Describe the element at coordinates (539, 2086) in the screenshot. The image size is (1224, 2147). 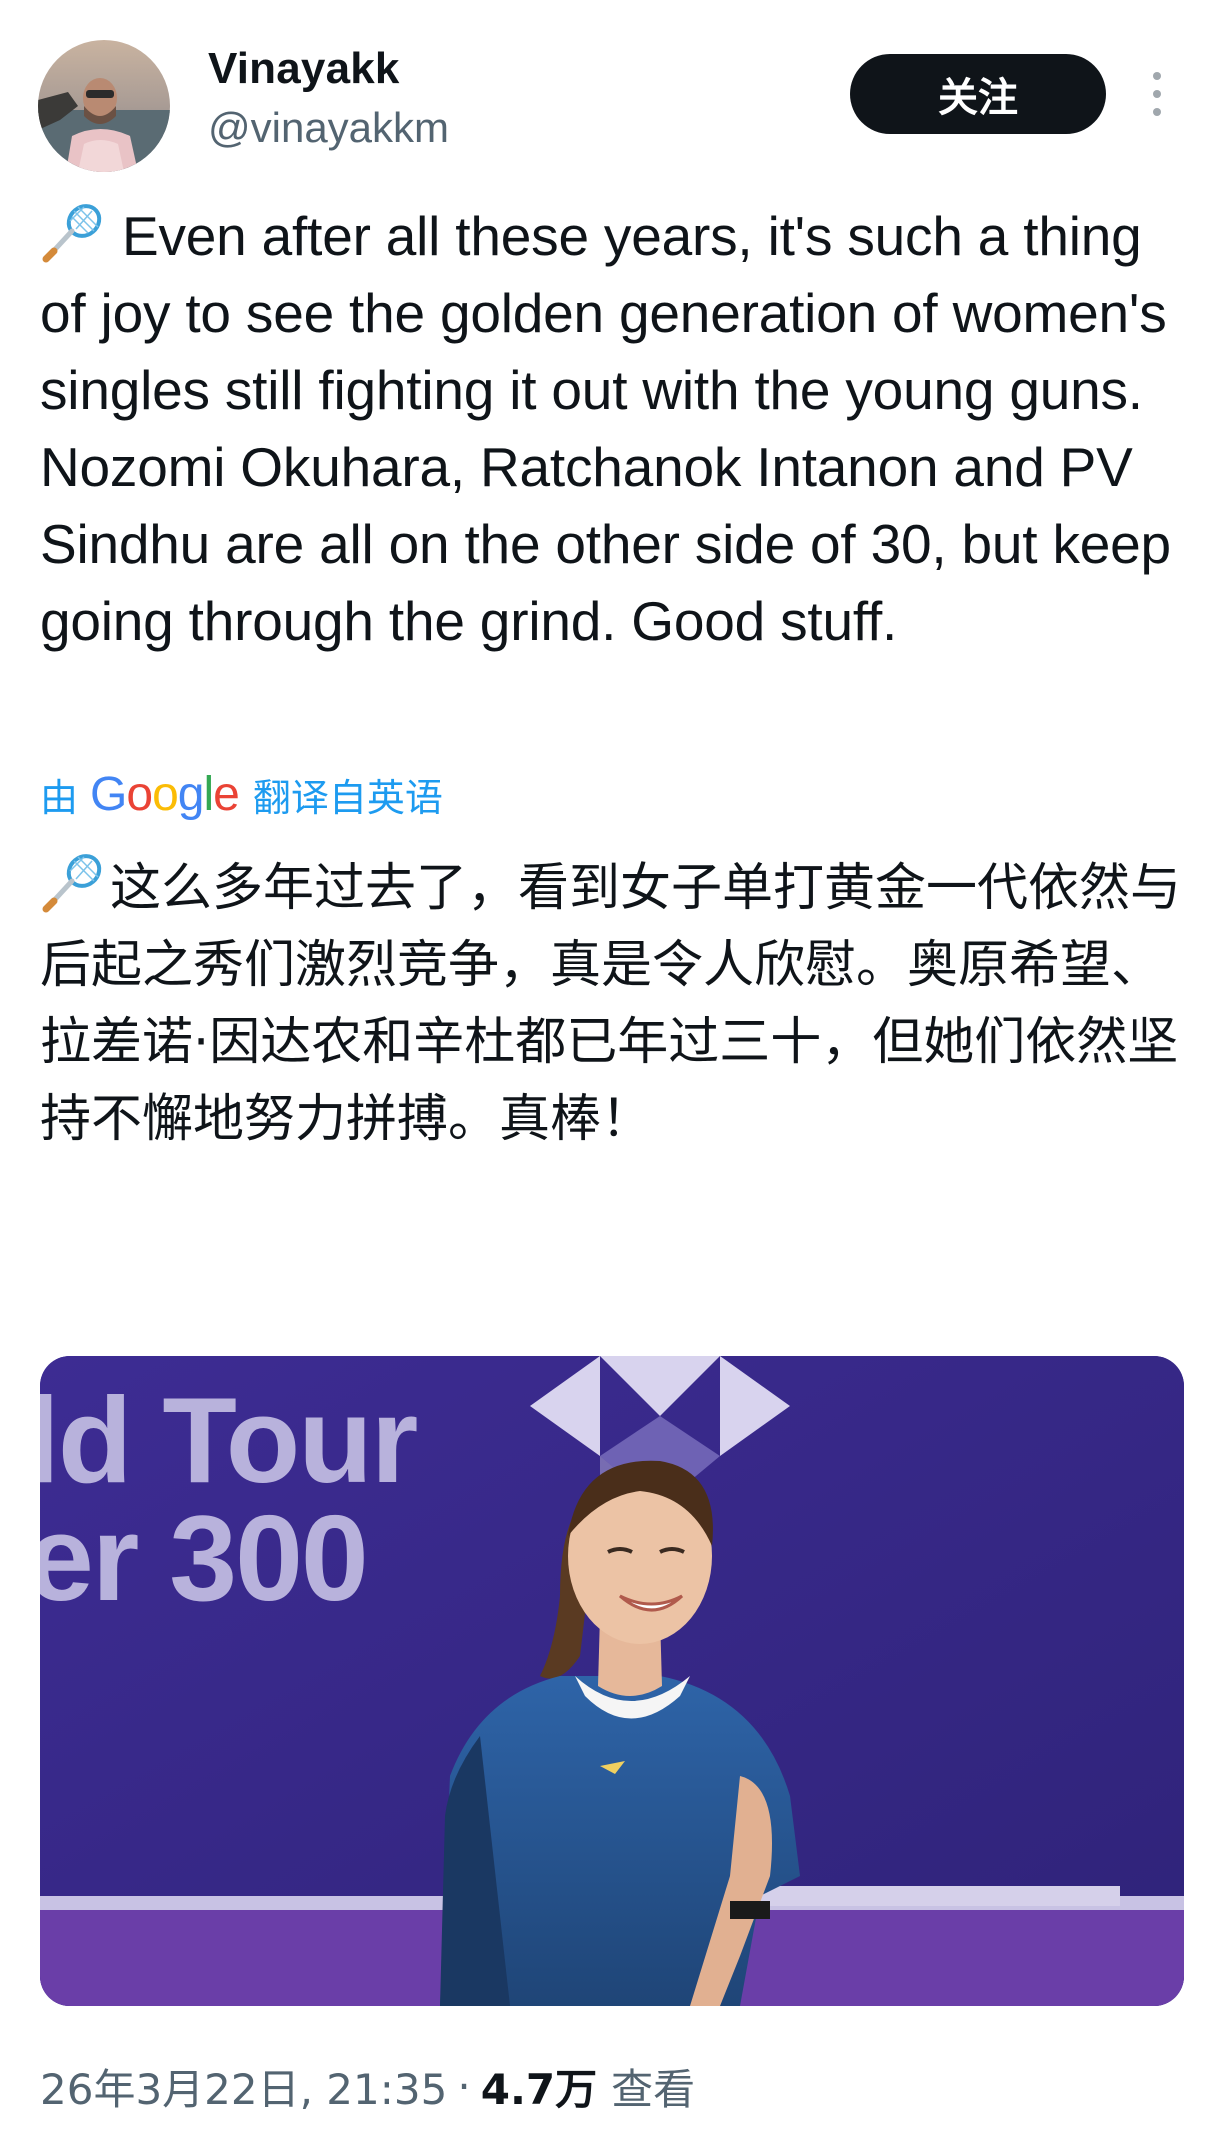
I see `views-count: 4.7万` at that location.